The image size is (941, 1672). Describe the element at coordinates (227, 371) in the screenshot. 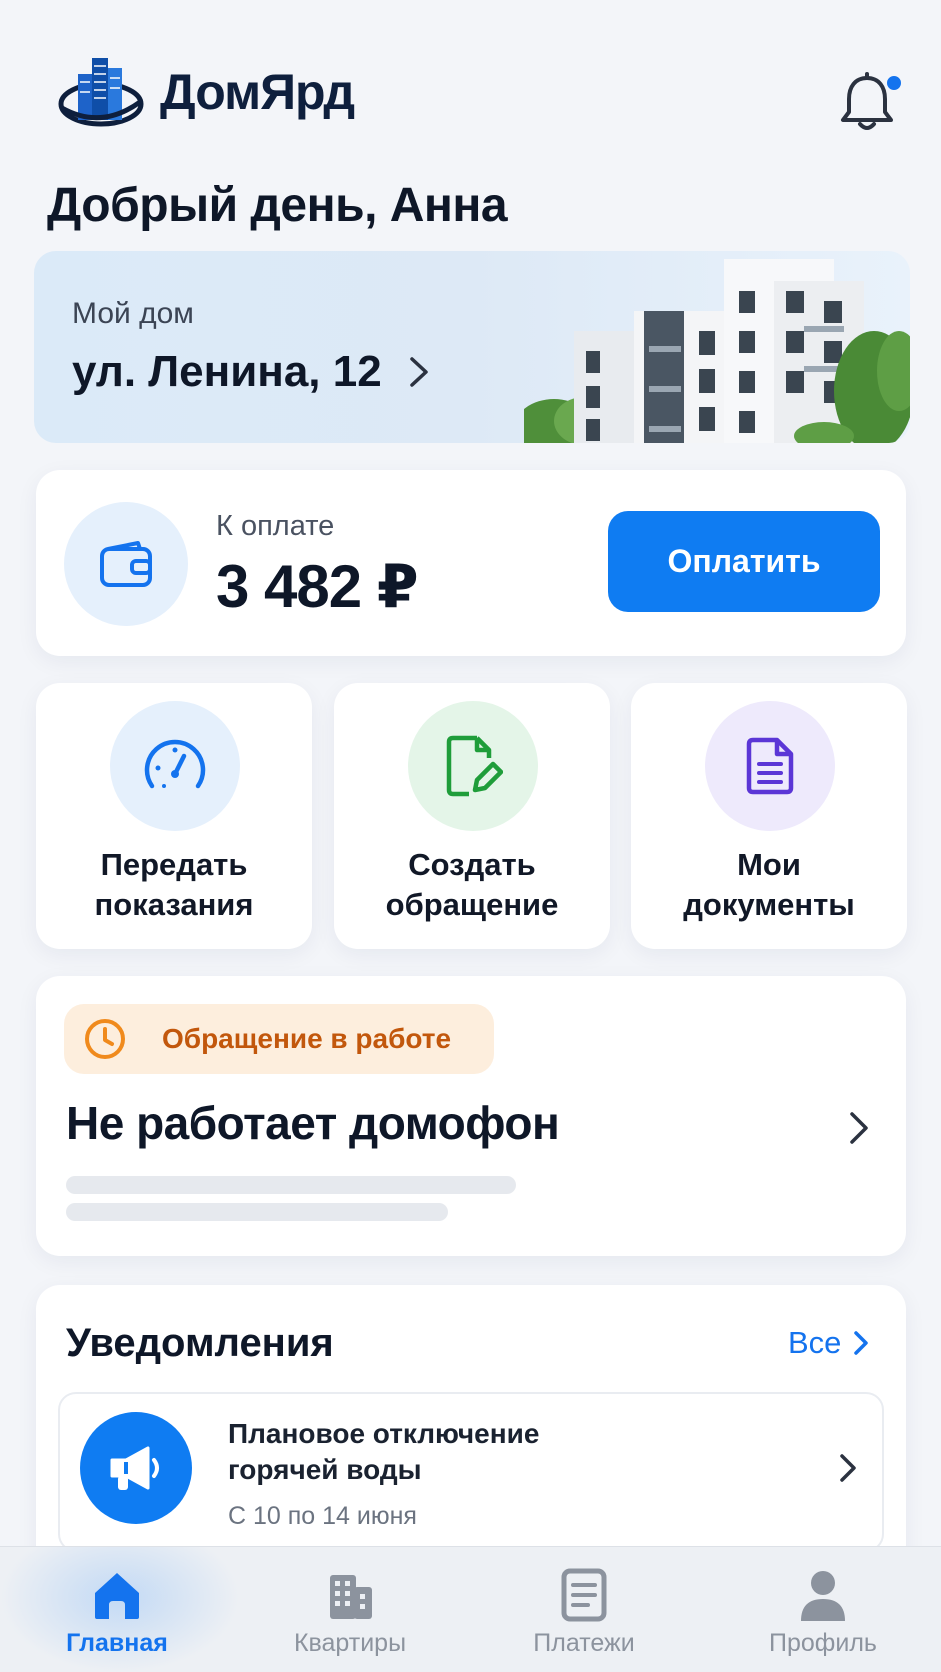

I see `home-address-text: ул. Ленина, 12` at that location.